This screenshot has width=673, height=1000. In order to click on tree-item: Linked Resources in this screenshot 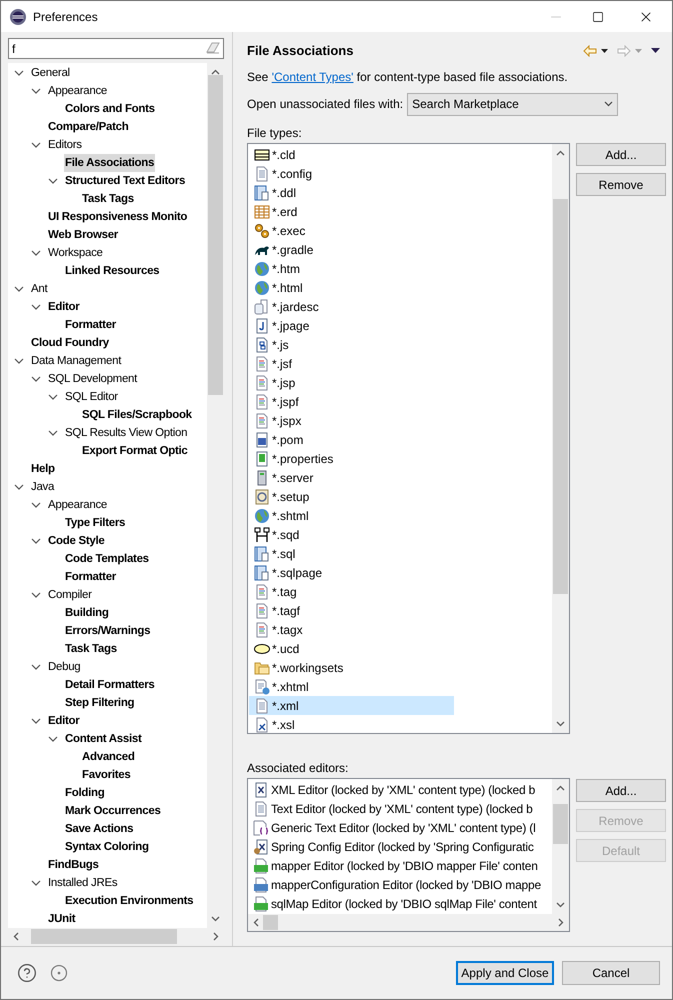, I will do `click(112, 271)`.